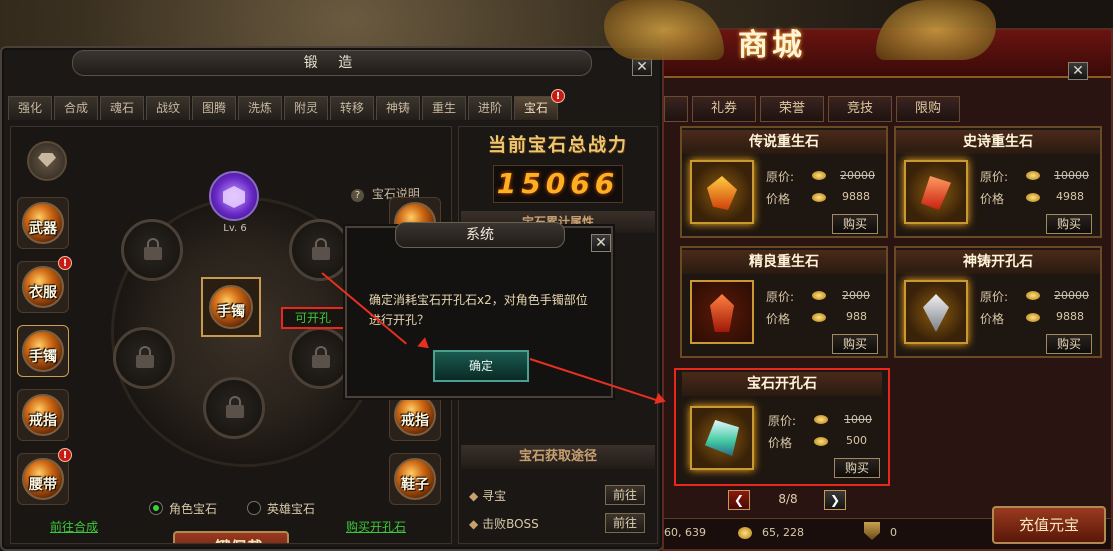 The height and width of the screenshot is (551, 1113). Describe the element at coordinates (65, 455) in the screenshot. I see `alert-badge-icon: !` at that location.